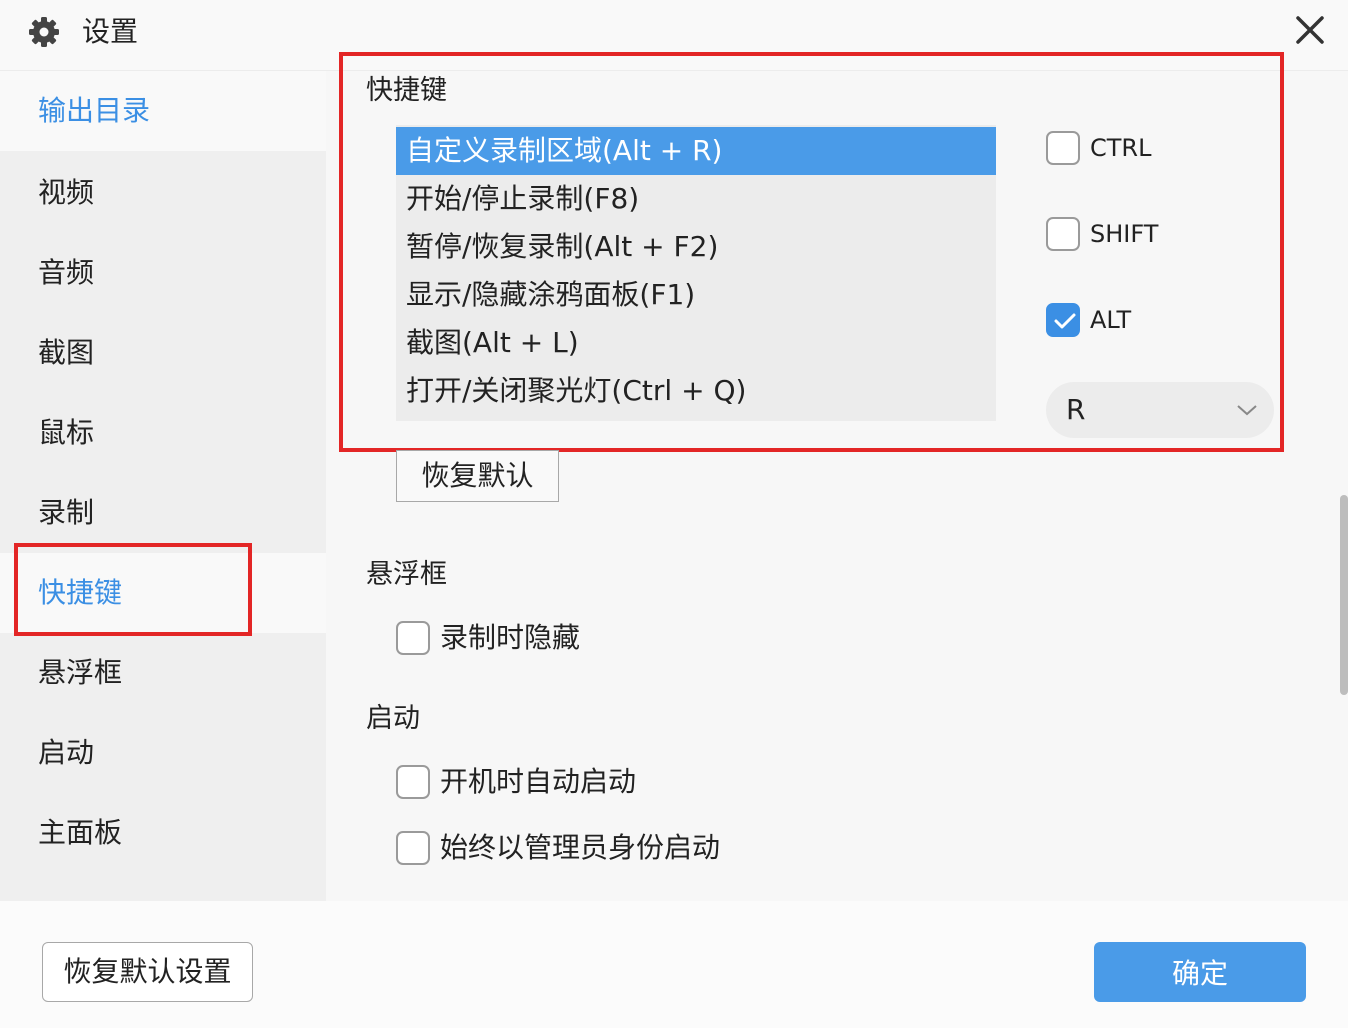 The width and height of the screenshot is (1348, 1028). What do you see at coordinates (110, 31) in the screenshot?
I see `window-title: 设置` at bounding box center [110, 31].